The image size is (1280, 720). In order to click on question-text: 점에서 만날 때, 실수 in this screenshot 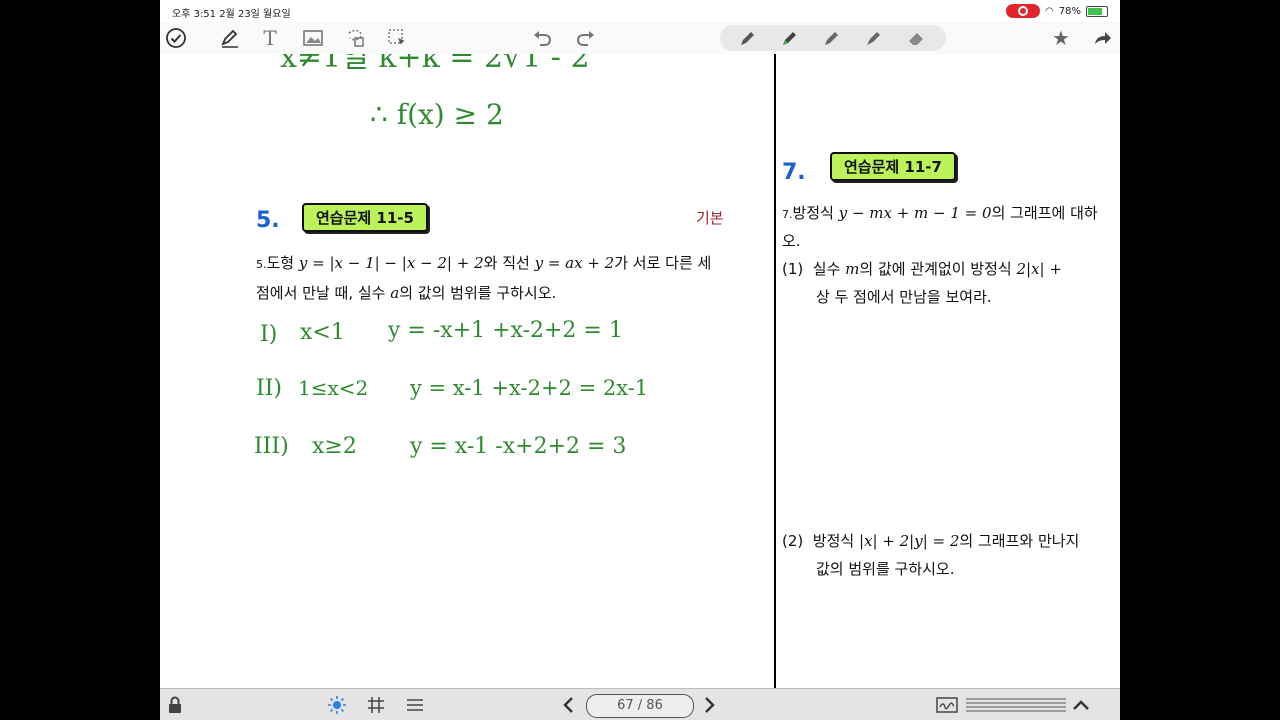, I will do `click(323, 293)`.